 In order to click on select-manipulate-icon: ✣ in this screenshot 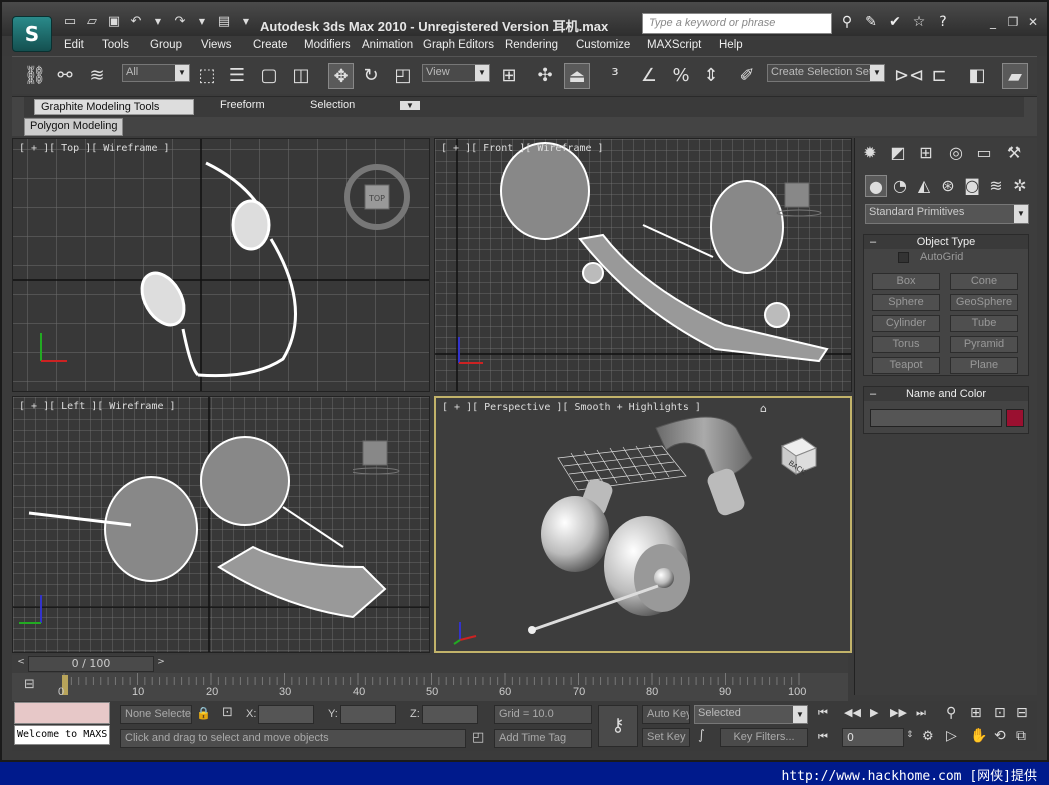, I will do `click(545, 76)`.